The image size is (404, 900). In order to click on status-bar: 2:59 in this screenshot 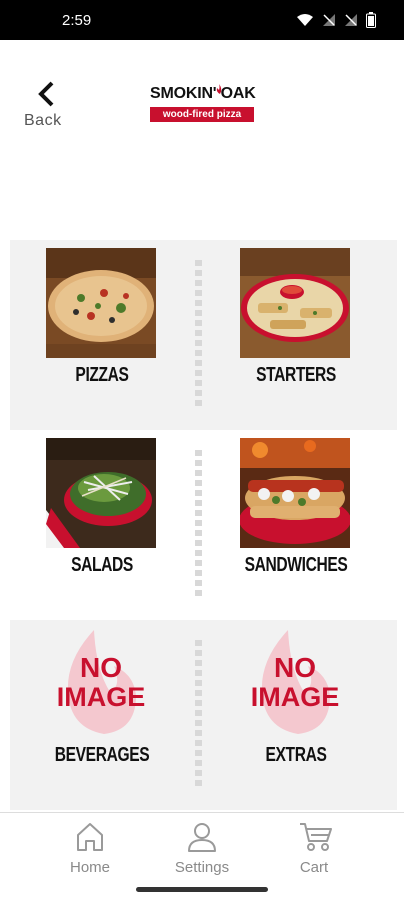, I will do `click(202, 20)`.